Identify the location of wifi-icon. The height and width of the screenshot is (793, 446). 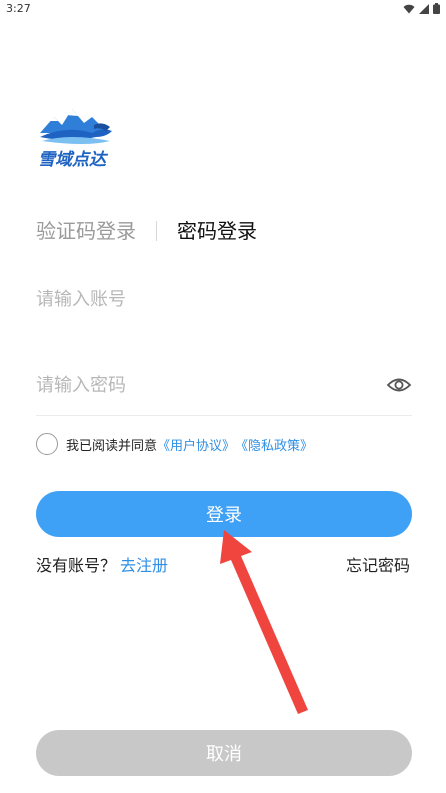
(409, 8).